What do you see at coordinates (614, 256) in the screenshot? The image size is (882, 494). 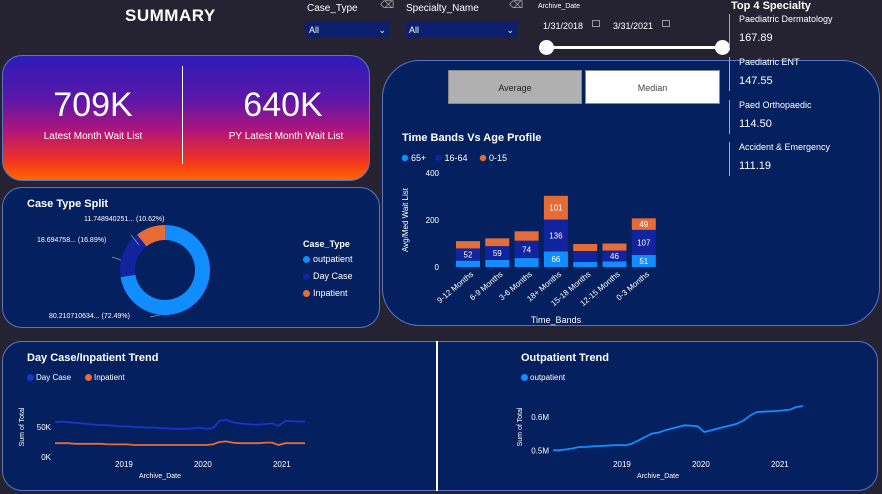 I see `bar-data-label: 46` at bounding box center [614, 256].